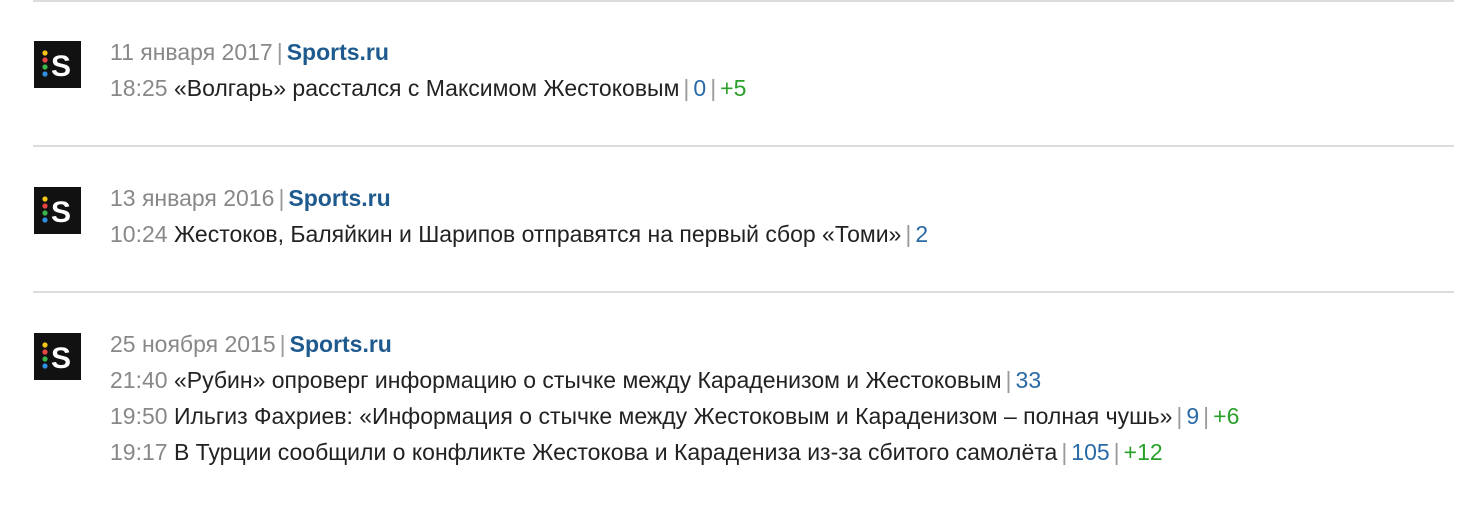  I want to click on rating-value: +6, so click(1226, 416).